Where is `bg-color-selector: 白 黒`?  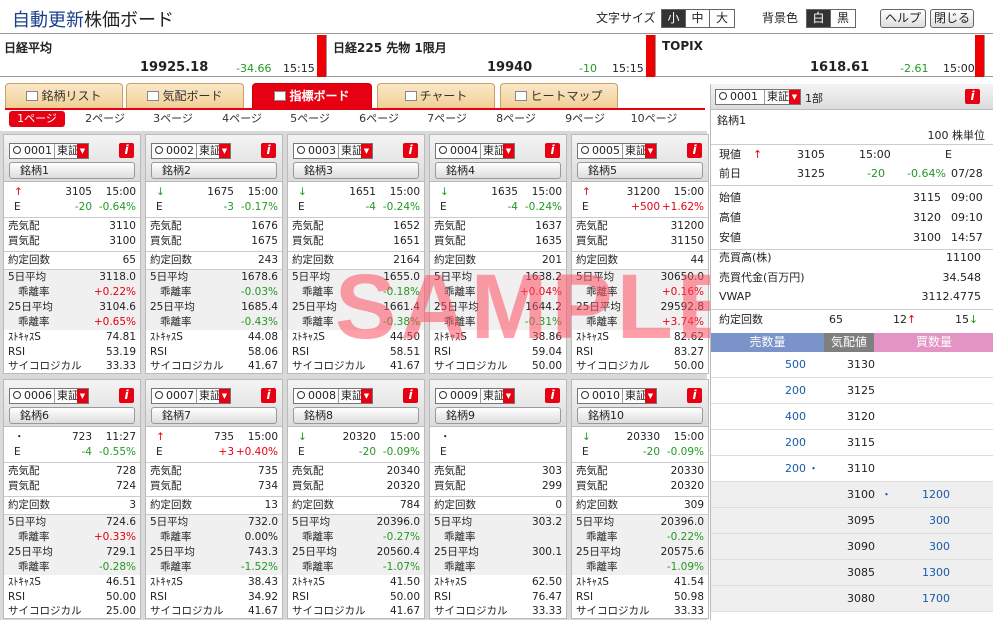 bg-color-selector: 白 黒 is located at coordinates (831, 18).